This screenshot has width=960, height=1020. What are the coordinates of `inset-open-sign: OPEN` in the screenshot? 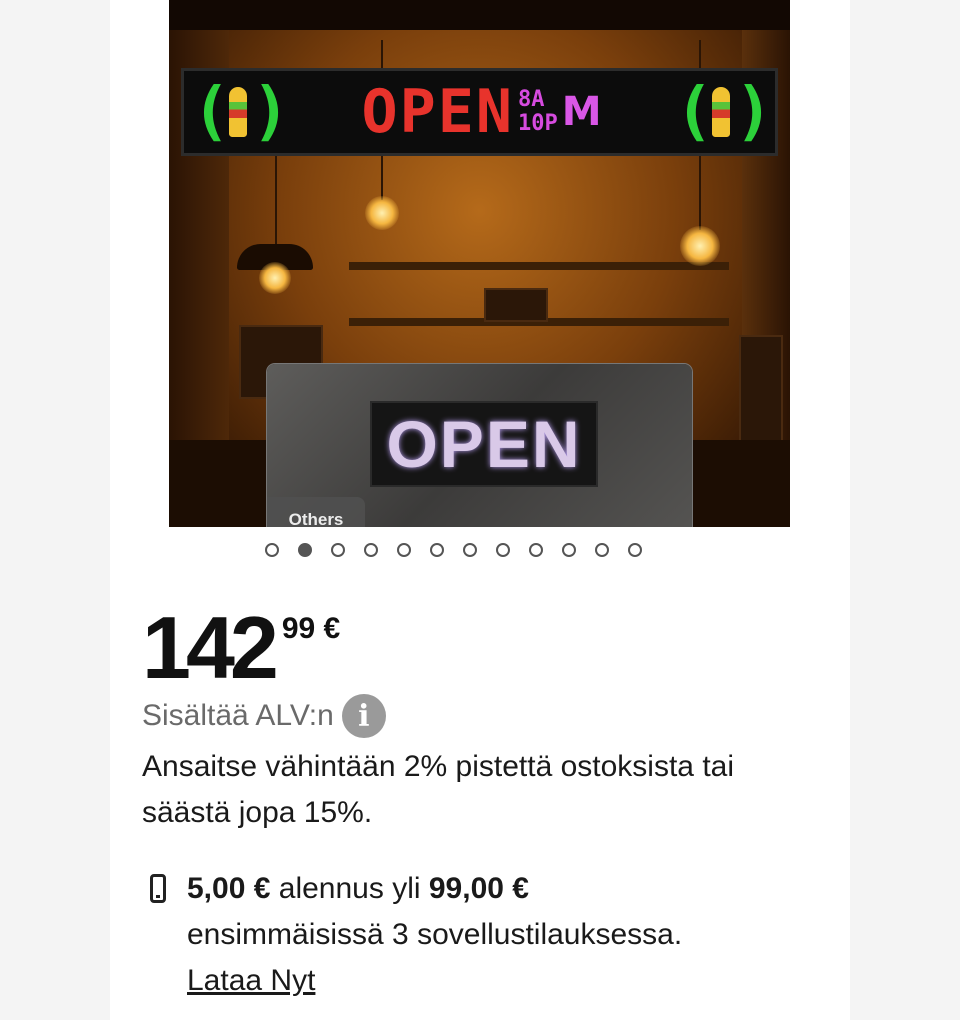 It's located at (484, 444).